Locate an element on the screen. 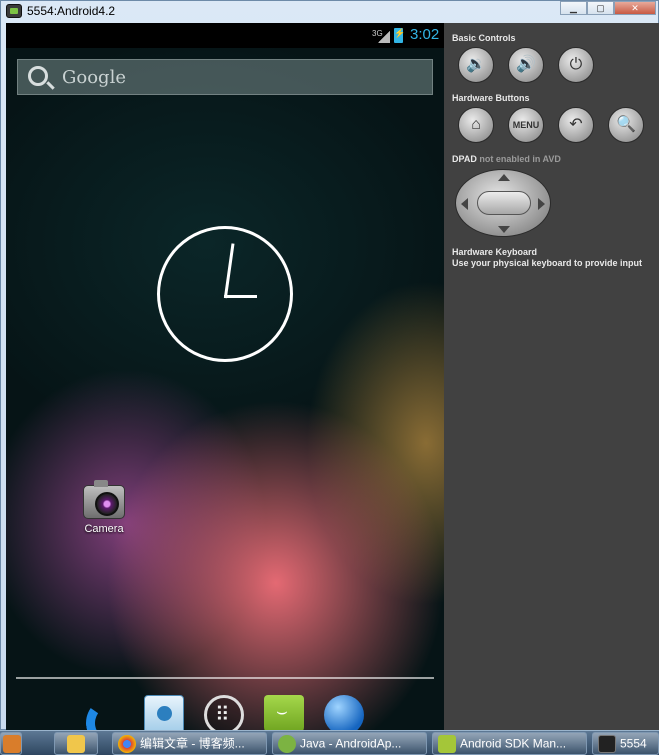  window-title: 5554:Android4.2 is located at coordinates (71, 11).